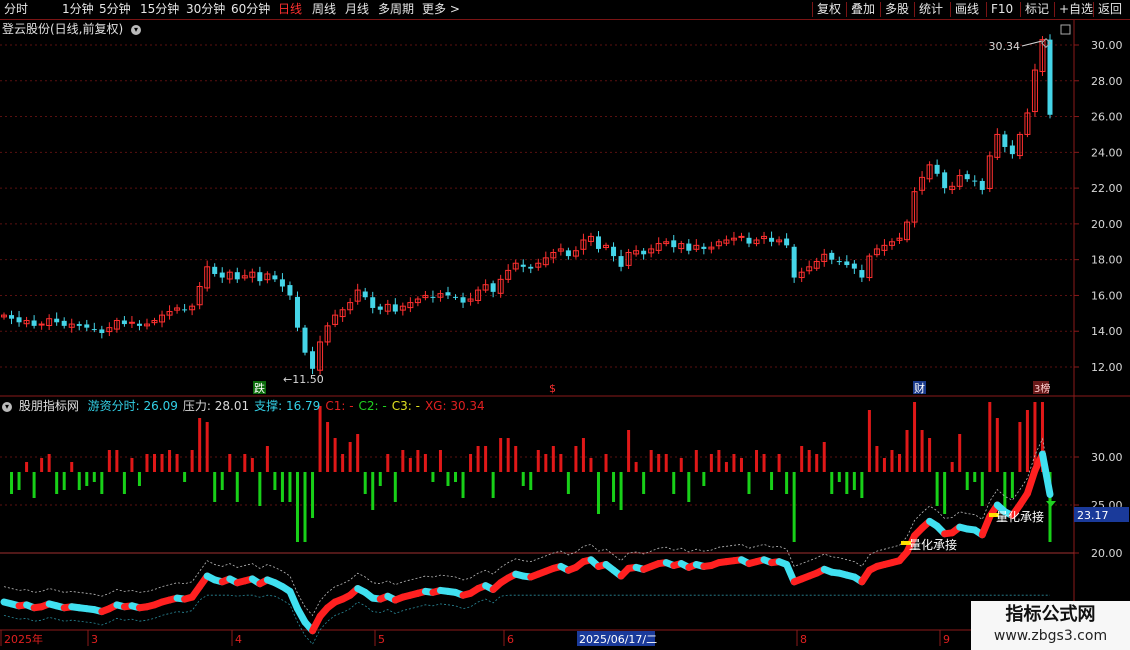  I want to click on price-tick-label: 26.00, so click(1107, 117).